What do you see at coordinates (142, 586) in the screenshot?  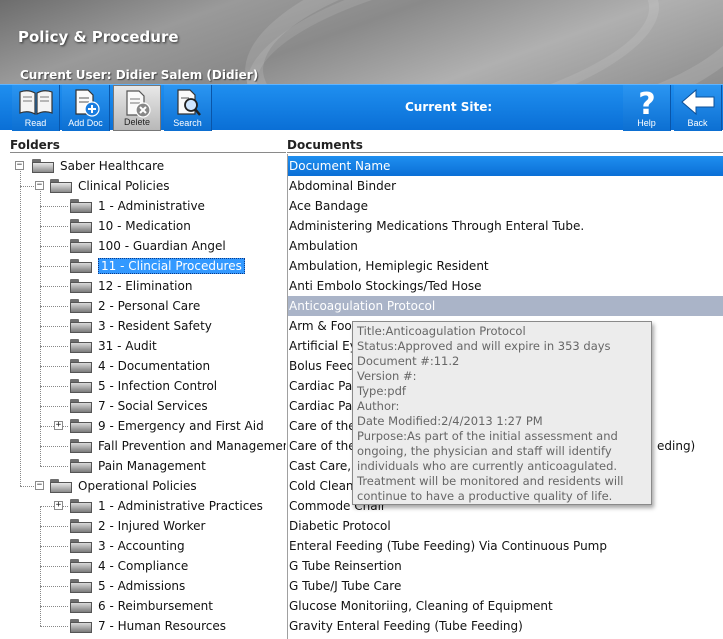 I see `tree-node-label: 5 - Admissions` at bounding box center [142, 586].